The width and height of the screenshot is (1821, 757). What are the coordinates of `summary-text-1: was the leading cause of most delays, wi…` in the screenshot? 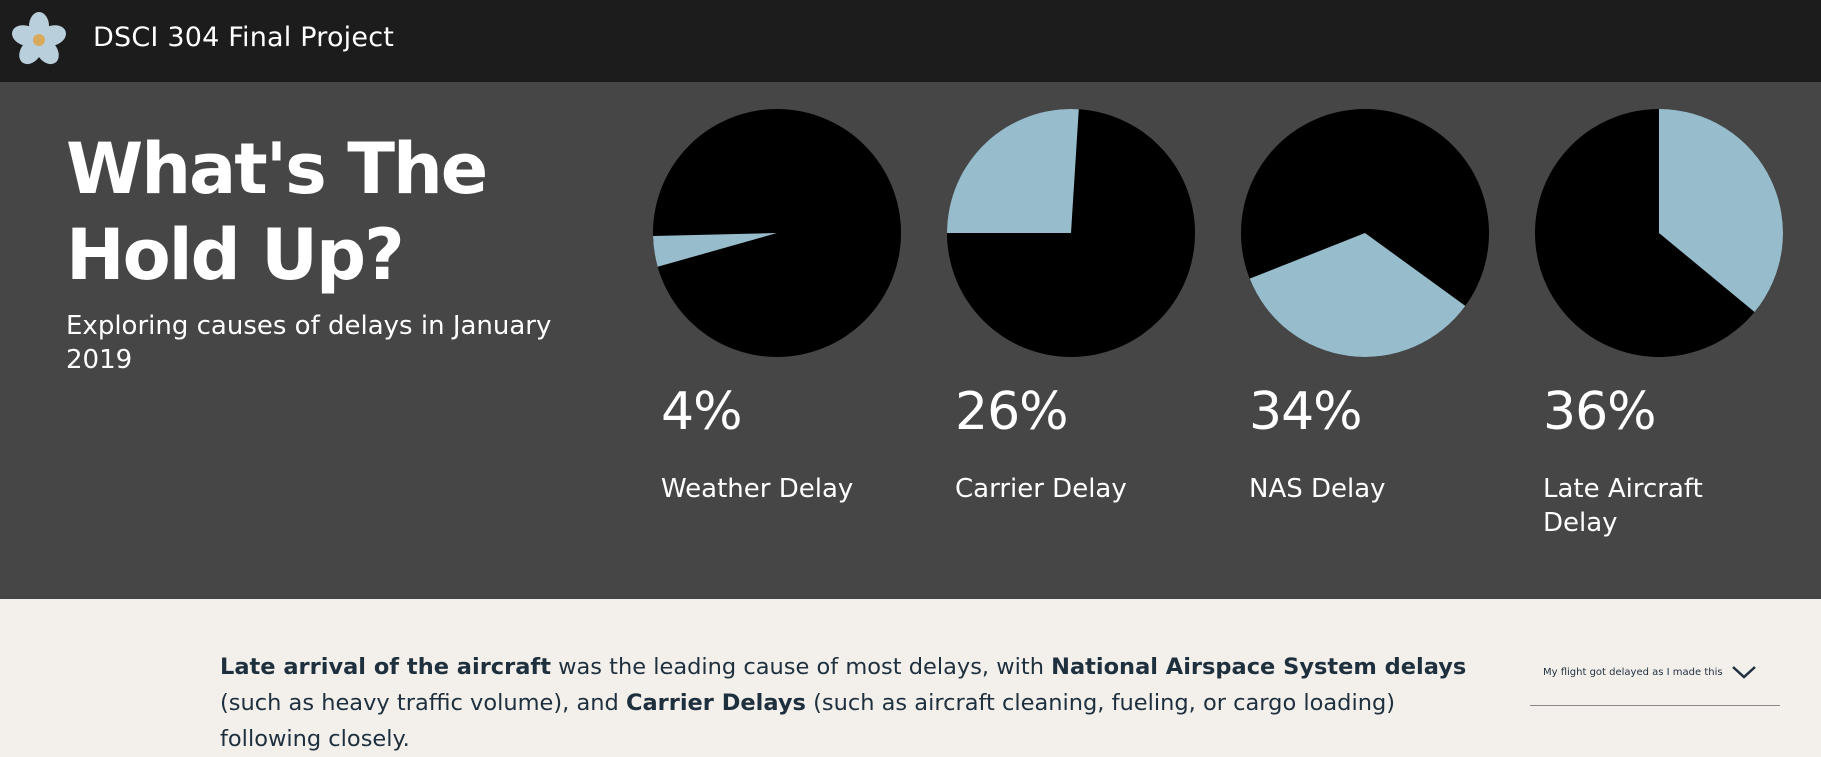 It's located at (801, 667).